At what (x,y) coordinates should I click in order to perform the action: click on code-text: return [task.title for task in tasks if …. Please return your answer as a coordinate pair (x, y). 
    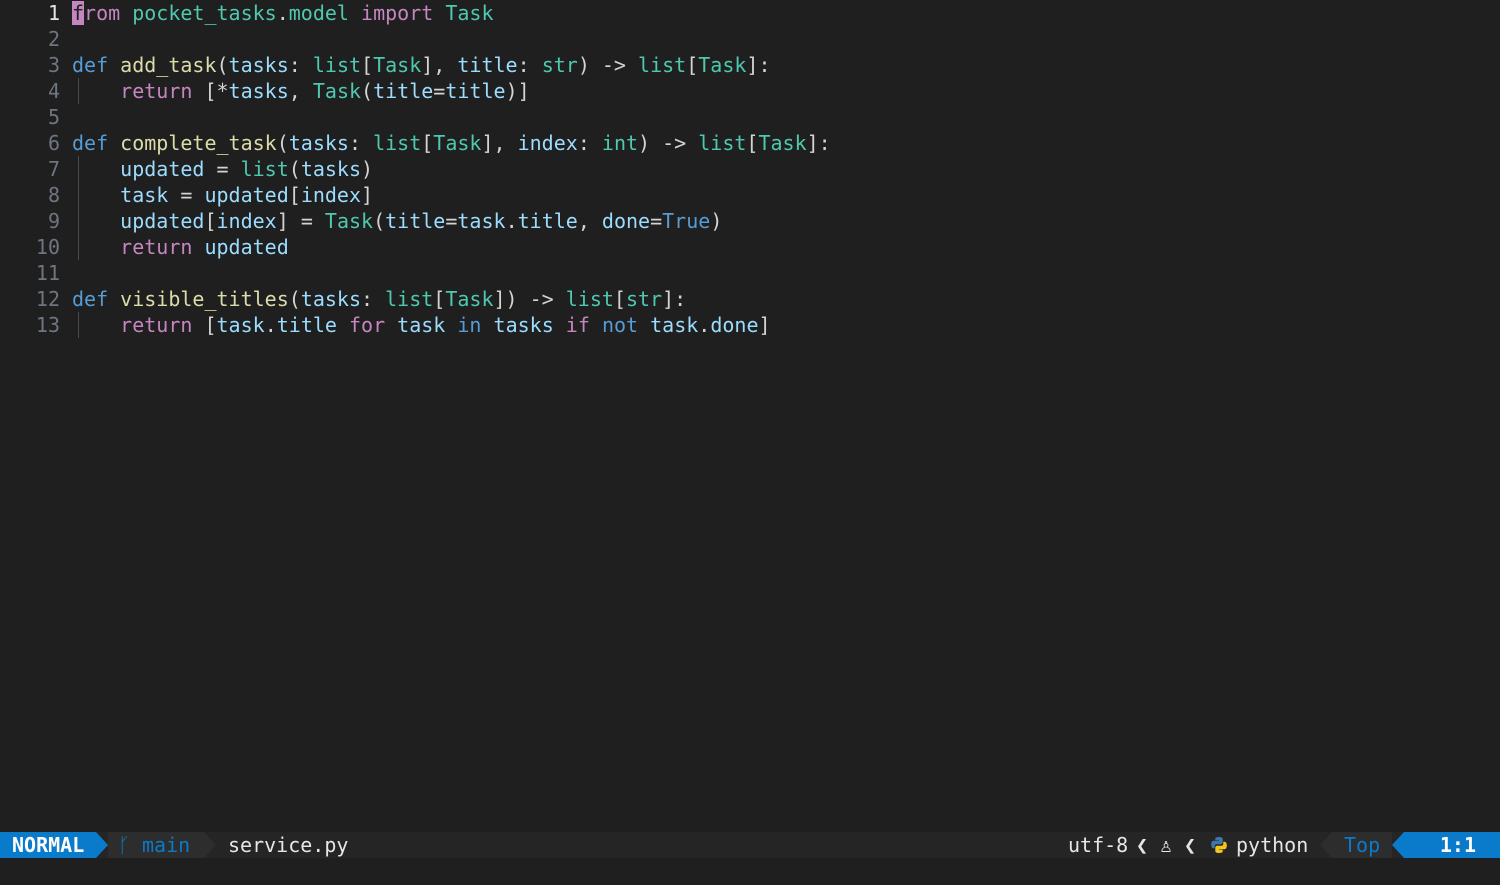
    Looking at the image, I should click on (421, 325).